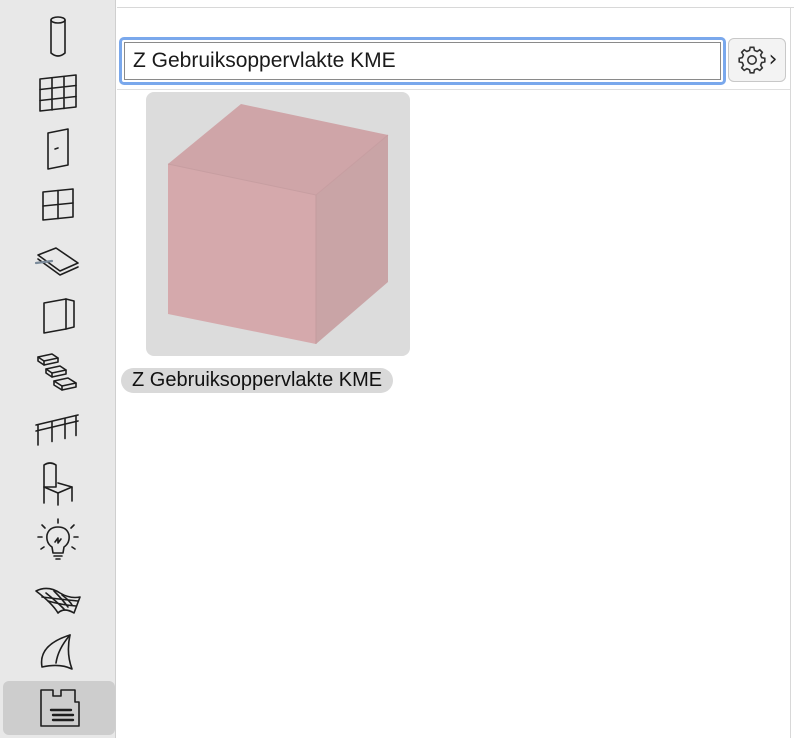  I want to click on result-item-thumbnail, so click(278, 224).